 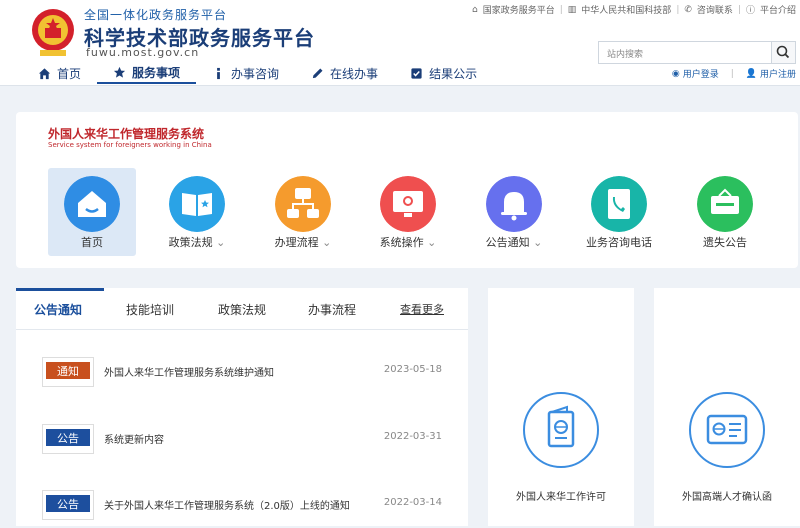 I want to click on news-title: 系统更新内容, so click(x=134, y=438).